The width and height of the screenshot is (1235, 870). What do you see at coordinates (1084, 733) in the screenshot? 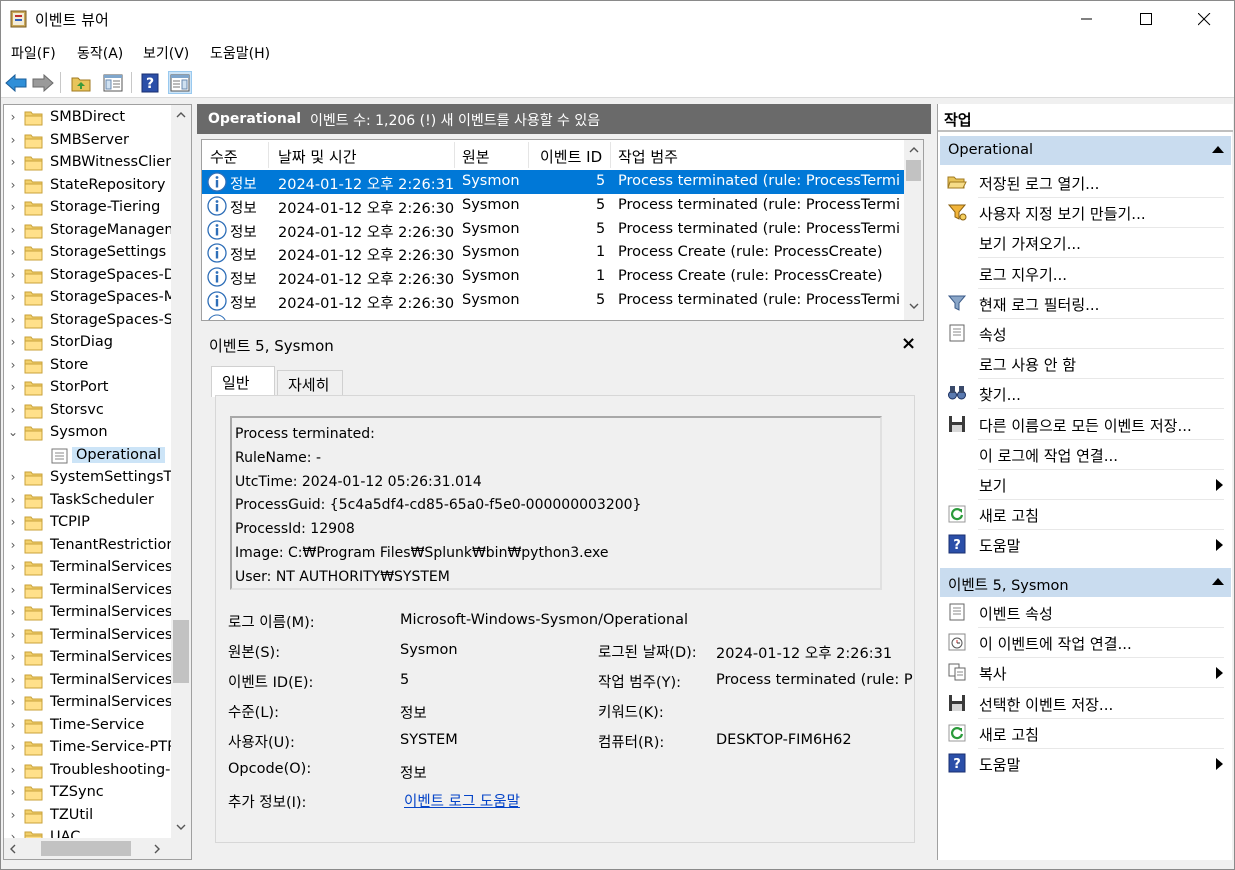
I see `action-item: 새로 고침` at bounding box center [1084, 733].